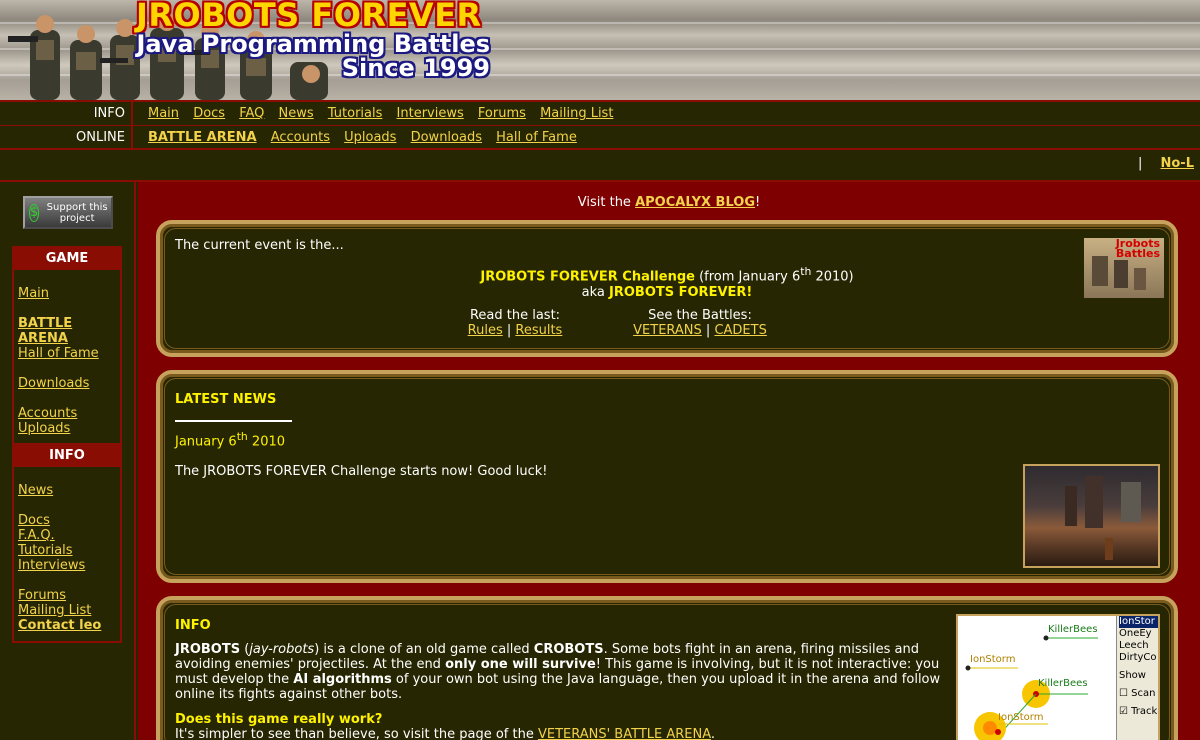  I want to click on ticker-link: No-L, so click(1178, 163).